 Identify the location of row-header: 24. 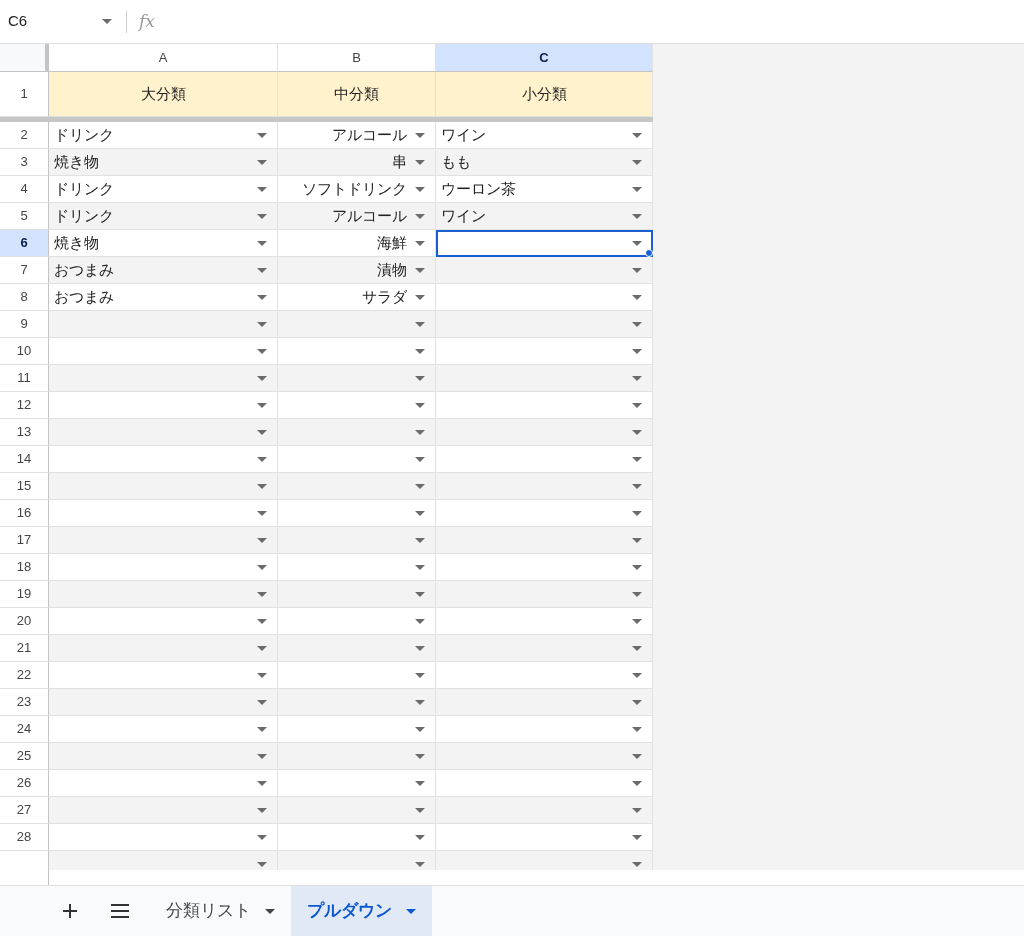
(24, 729).